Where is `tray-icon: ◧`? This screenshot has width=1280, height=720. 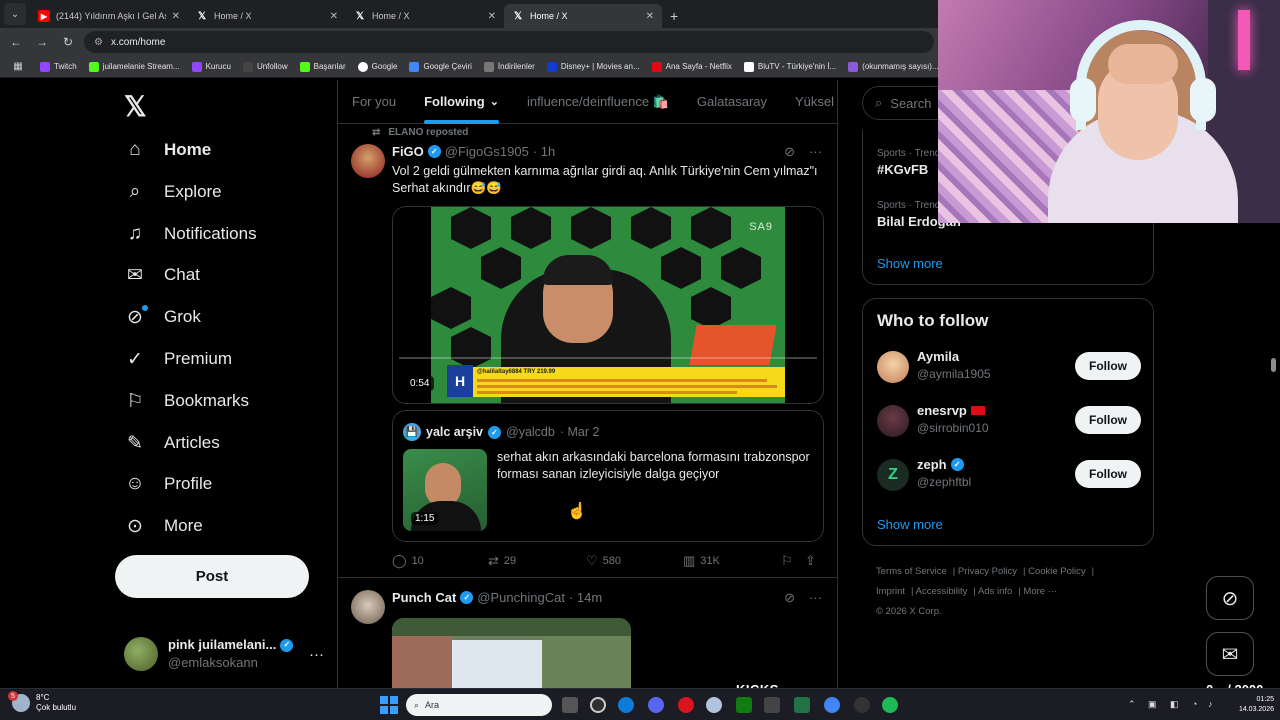
tray-icon: ◧ is located at coordinates (1174, 704).